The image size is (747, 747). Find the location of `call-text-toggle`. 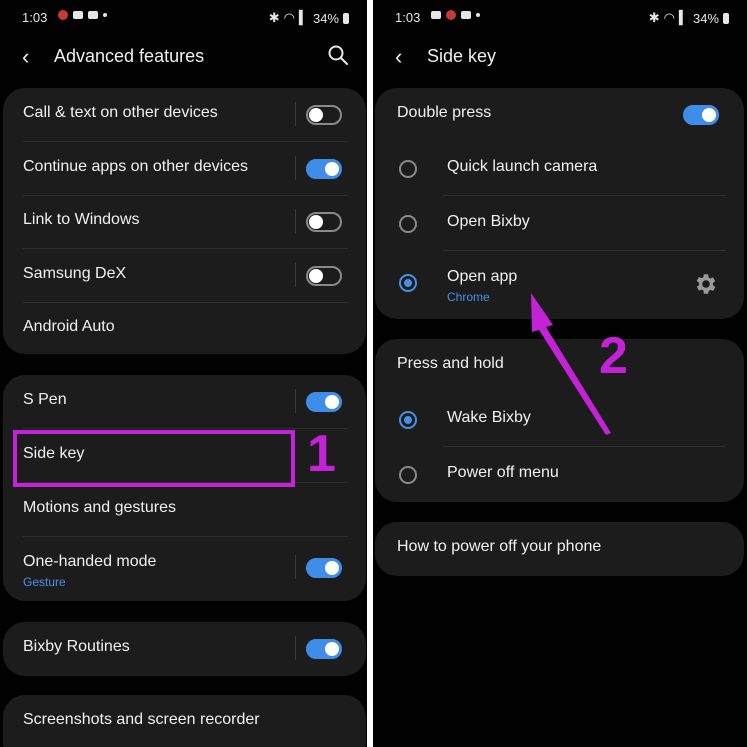

call-text-toggle is located at coordinates (324, 115).